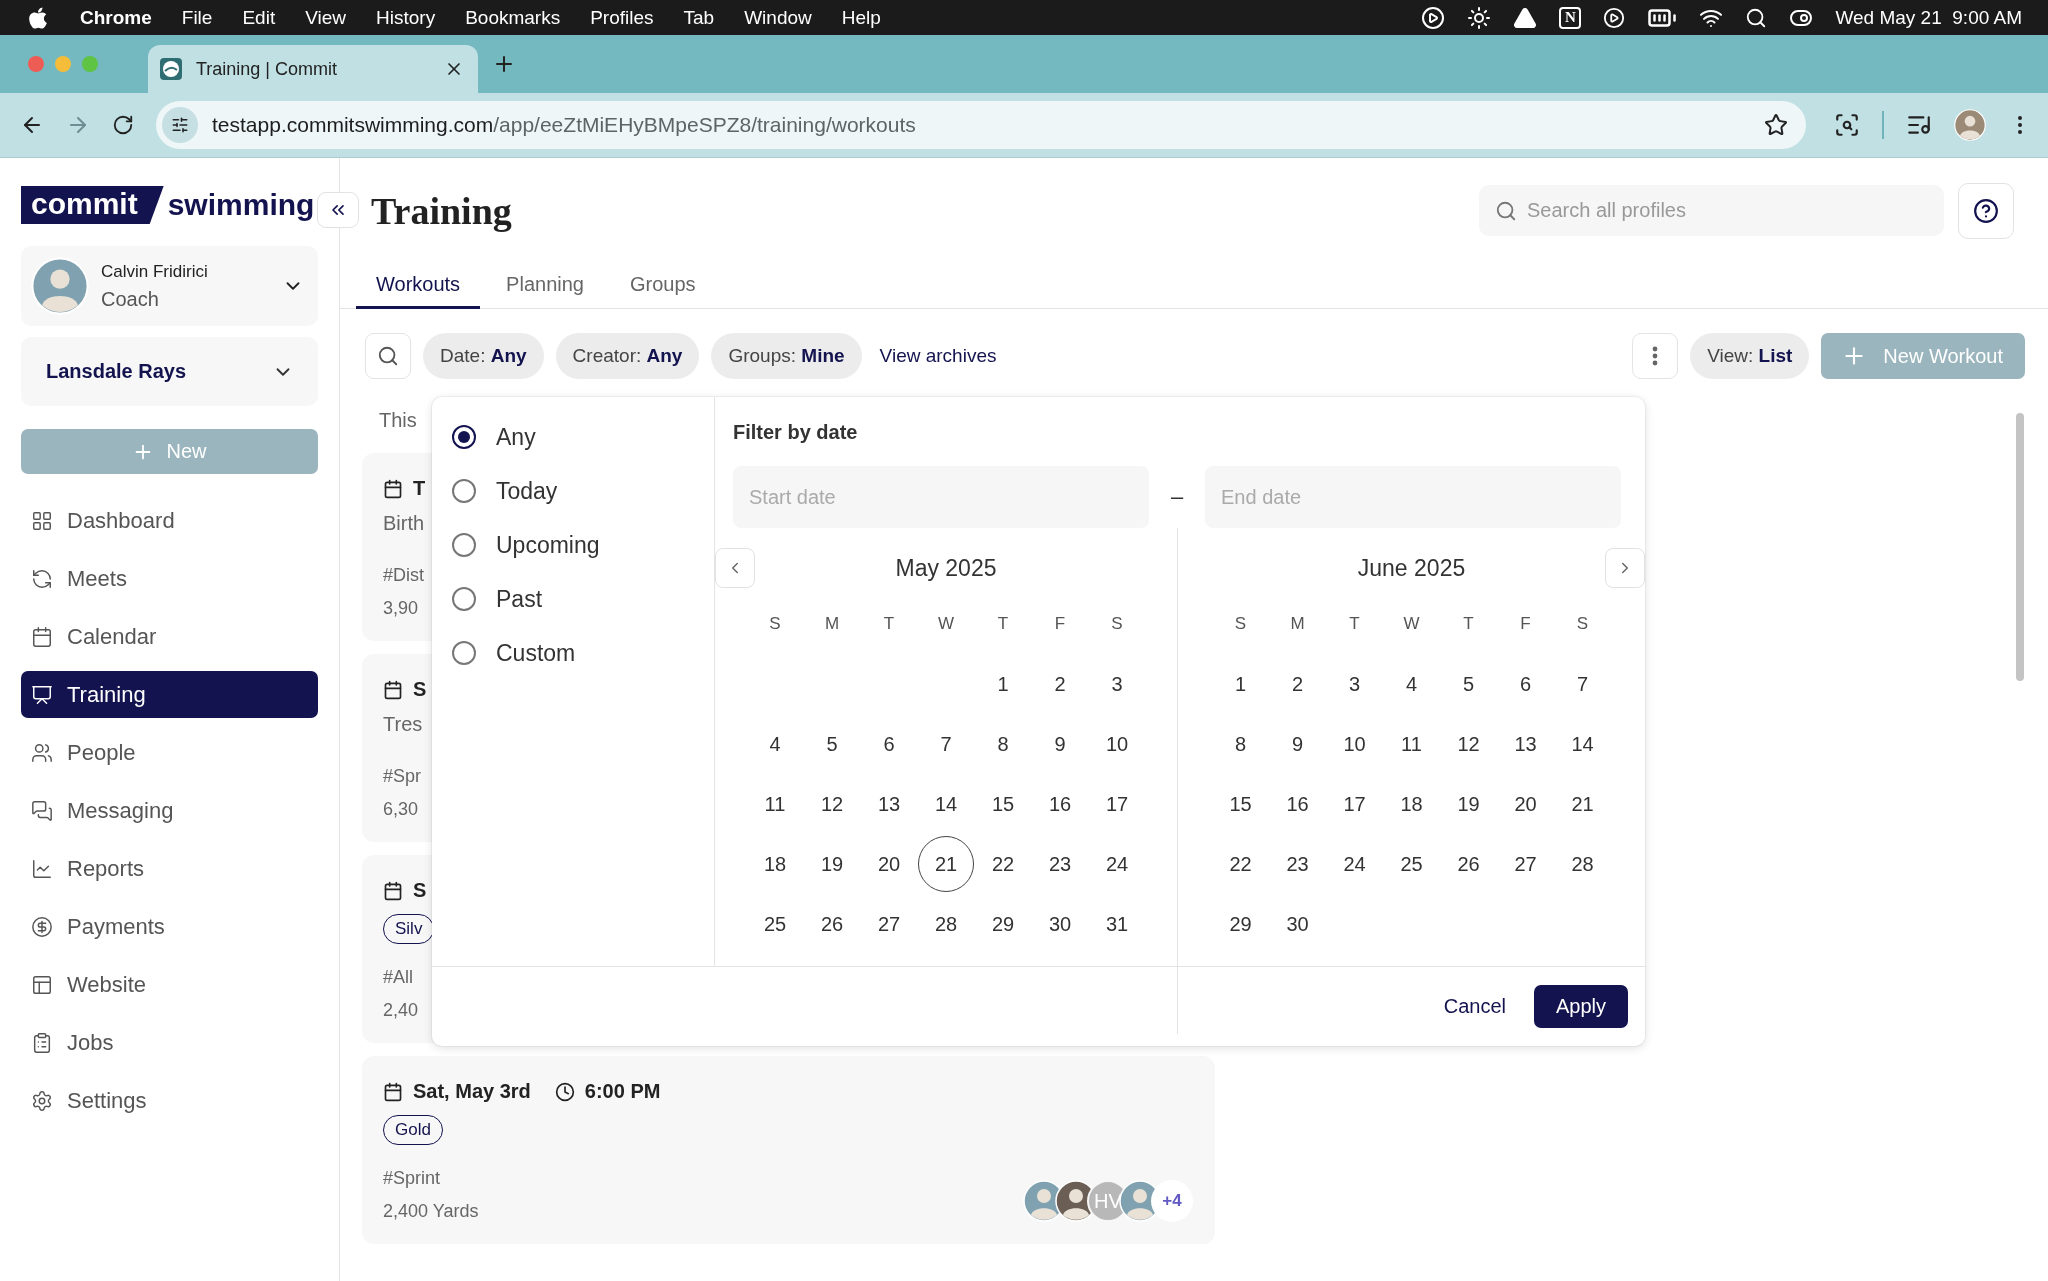  What do you see at coordinates (627, 356) in the screenshot?
I see `filter-chip: Creator: Any` at bounding box center [627, 356].